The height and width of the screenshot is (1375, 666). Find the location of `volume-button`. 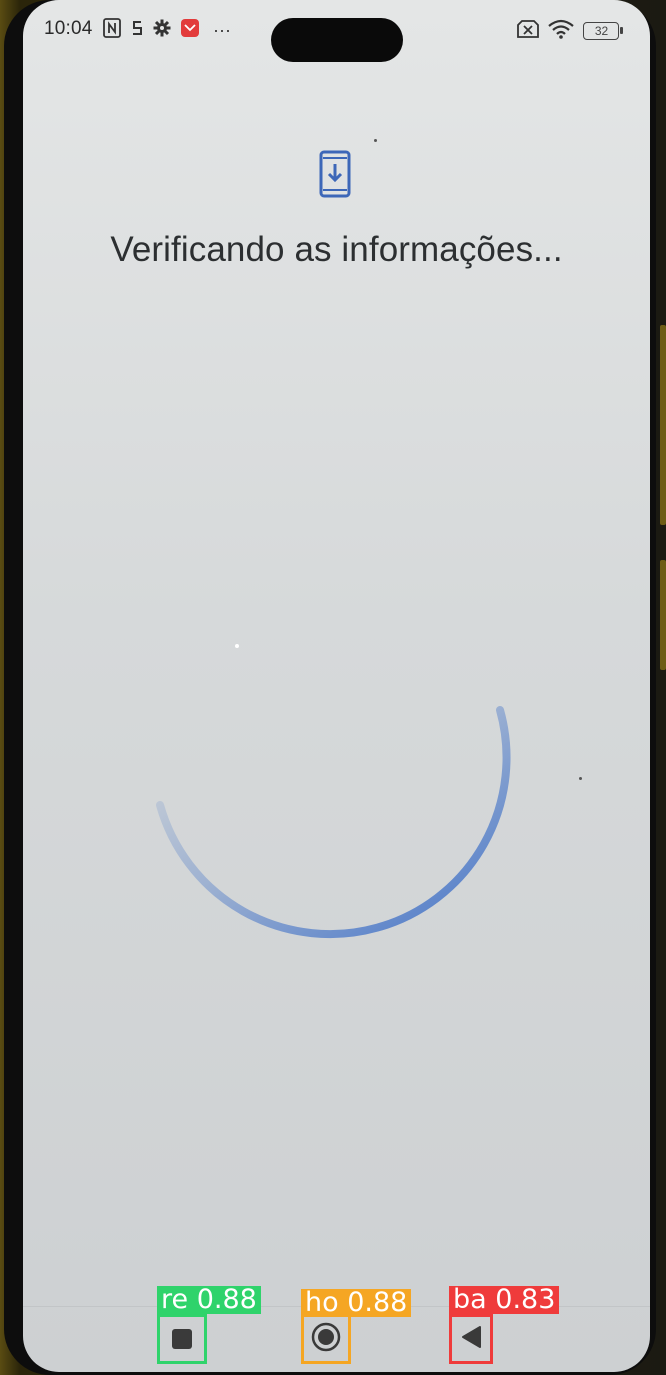

volume-button is located at coordinates (663, 615).